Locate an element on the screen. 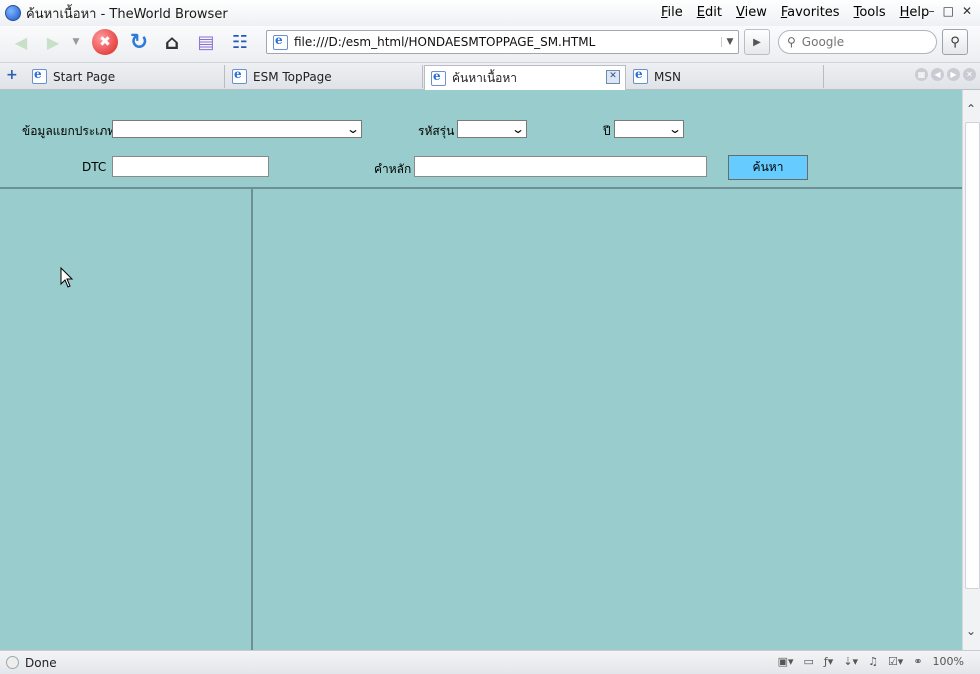 The height and width of the screenshot is (674, 980). maximize-icon: □ is located at coordinates (948, 11).